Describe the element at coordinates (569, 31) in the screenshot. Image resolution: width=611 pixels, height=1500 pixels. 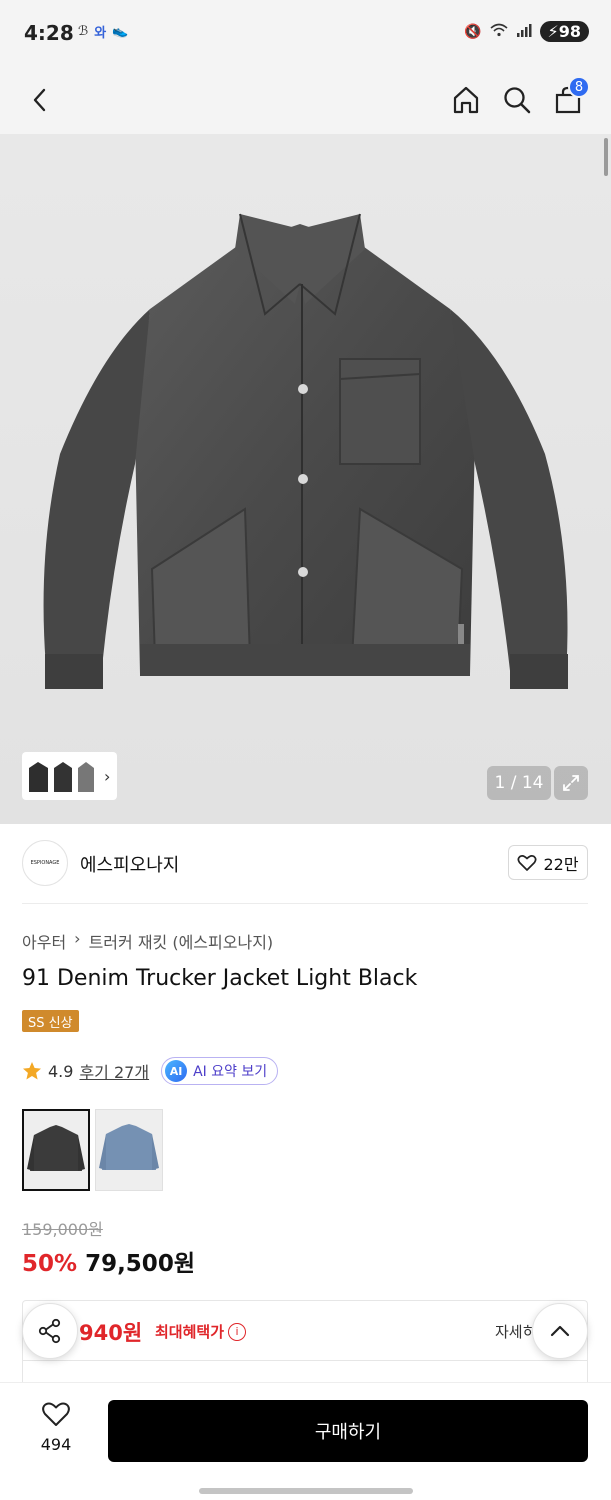
I see `battery-level: 98` at that location.